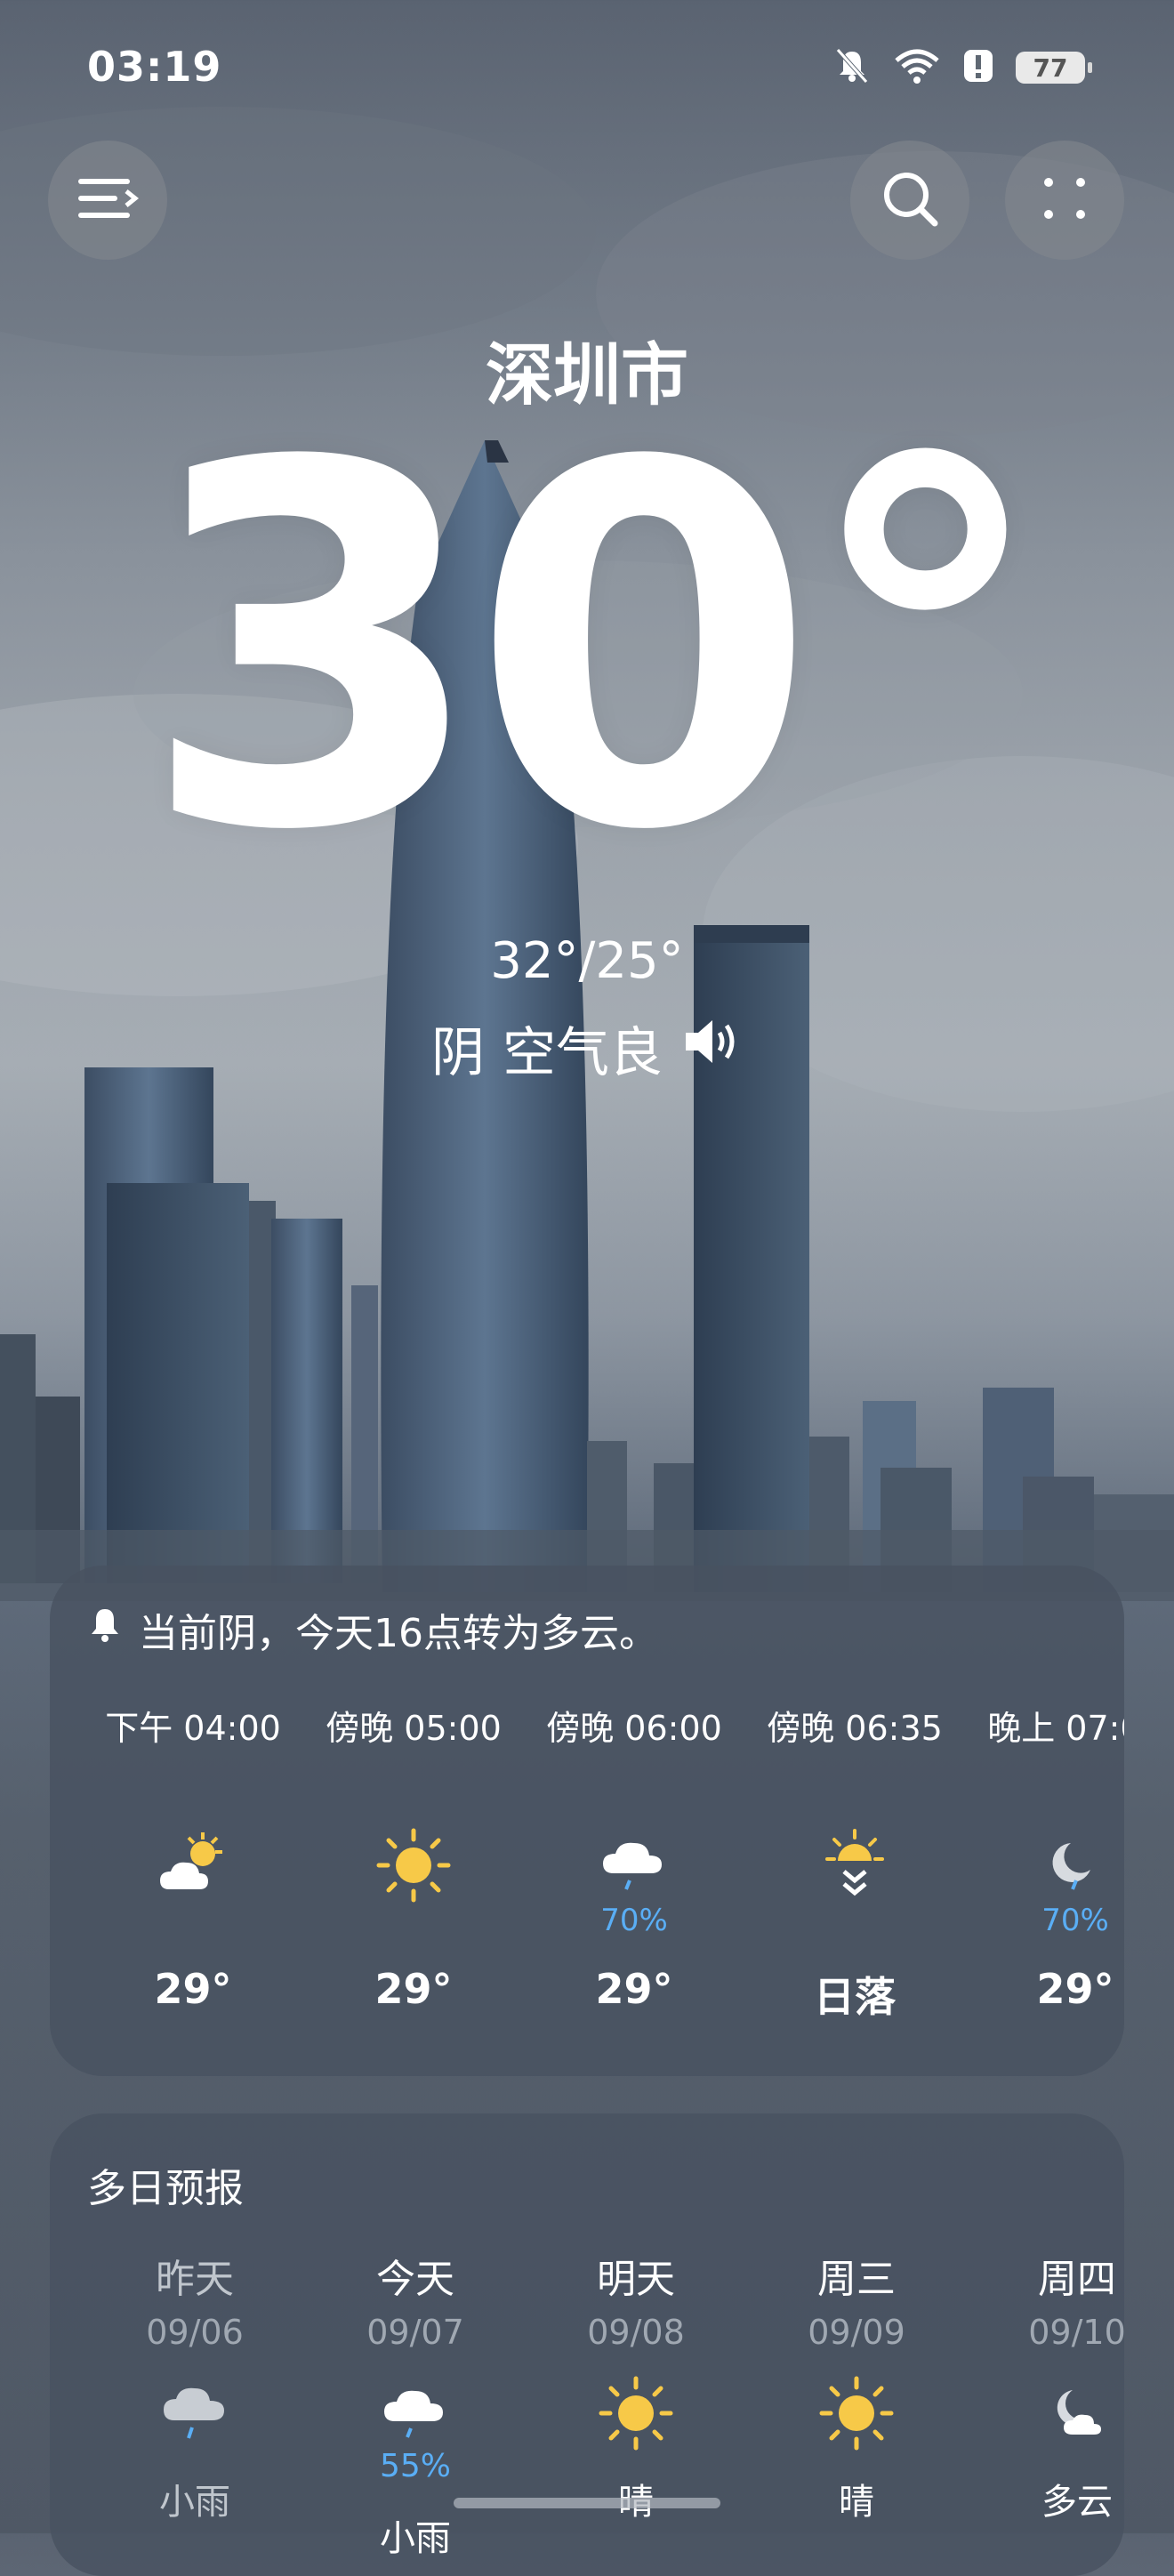  Describe the element at coordinates (1045, 2413) in the screenshot. I see `moon-cloud-icon` at that location.